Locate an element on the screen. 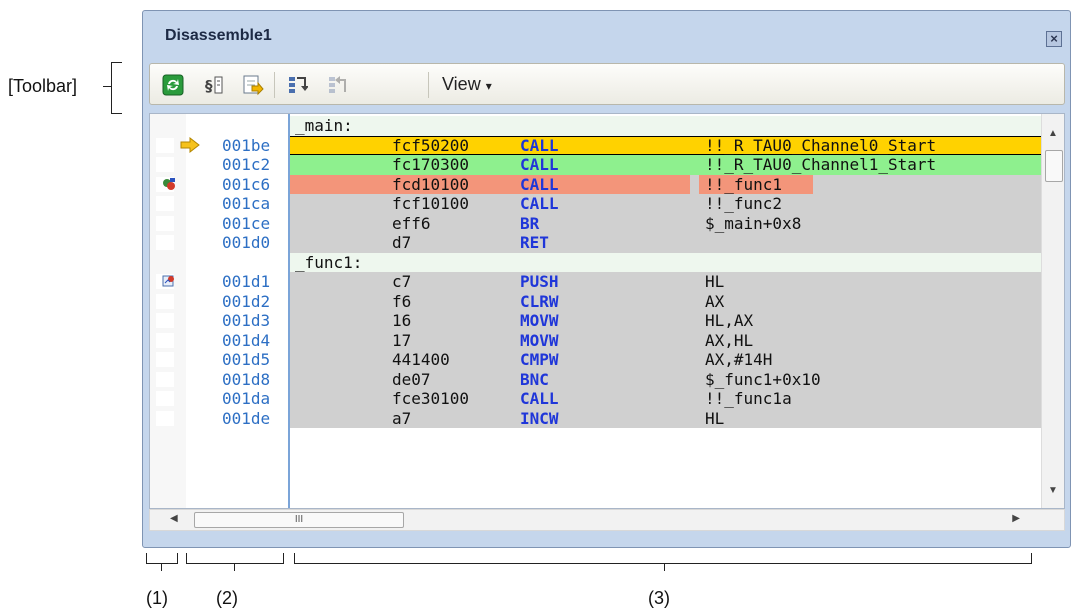 The image size is (1077, 613). view-menu-button: View ▾ is located at coordinates (467, 84).